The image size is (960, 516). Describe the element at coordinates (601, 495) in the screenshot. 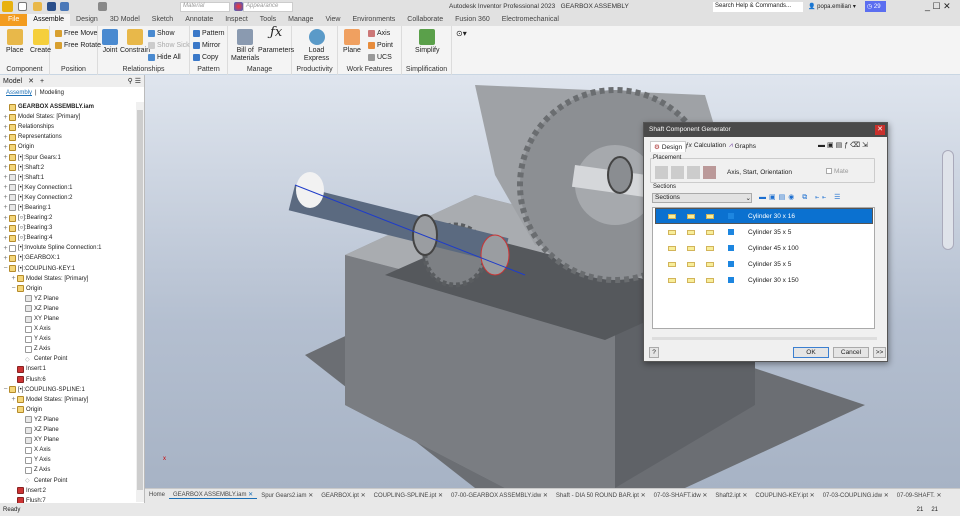

I see `document-tab: Shaft - DIA 50 ROUND BAR.ipt ✕` at that location.